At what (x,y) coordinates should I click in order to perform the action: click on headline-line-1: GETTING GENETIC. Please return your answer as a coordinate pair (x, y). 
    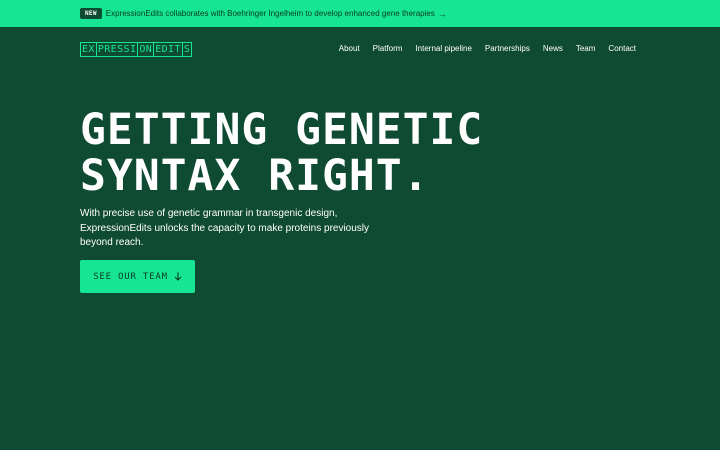
    Looking at the image, I should click on (282, 130).